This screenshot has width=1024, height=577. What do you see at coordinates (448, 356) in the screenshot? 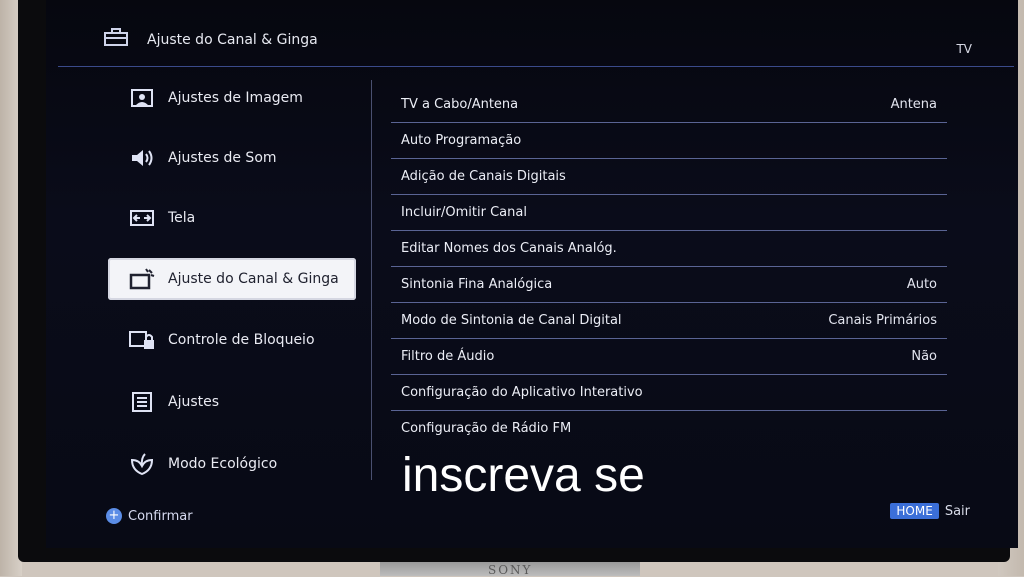
I see `menu-row-label: Filtro de Áudio` at bounding box center [448, 356].